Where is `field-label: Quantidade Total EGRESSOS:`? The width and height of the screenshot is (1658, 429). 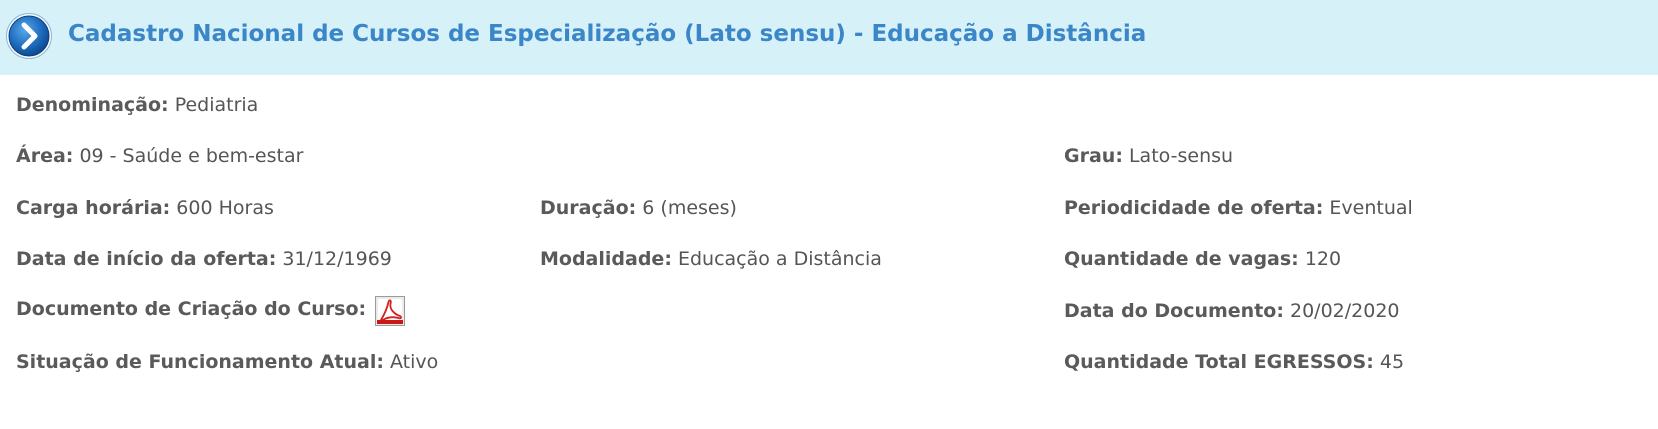
field-label: Quantidade Total EGRESSOS: is located at coordinates (1219, 362).